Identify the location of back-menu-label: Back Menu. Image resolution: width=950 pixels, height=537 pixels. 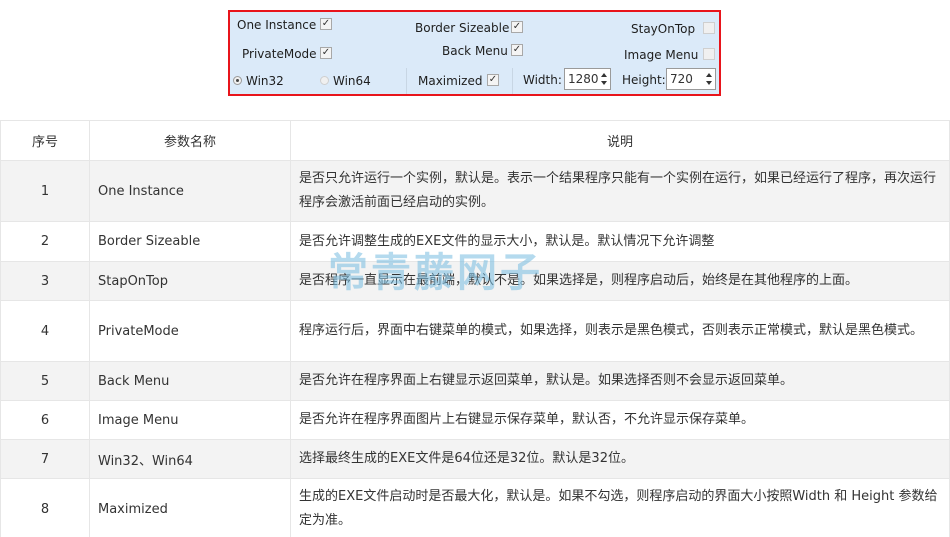
(475, 51).